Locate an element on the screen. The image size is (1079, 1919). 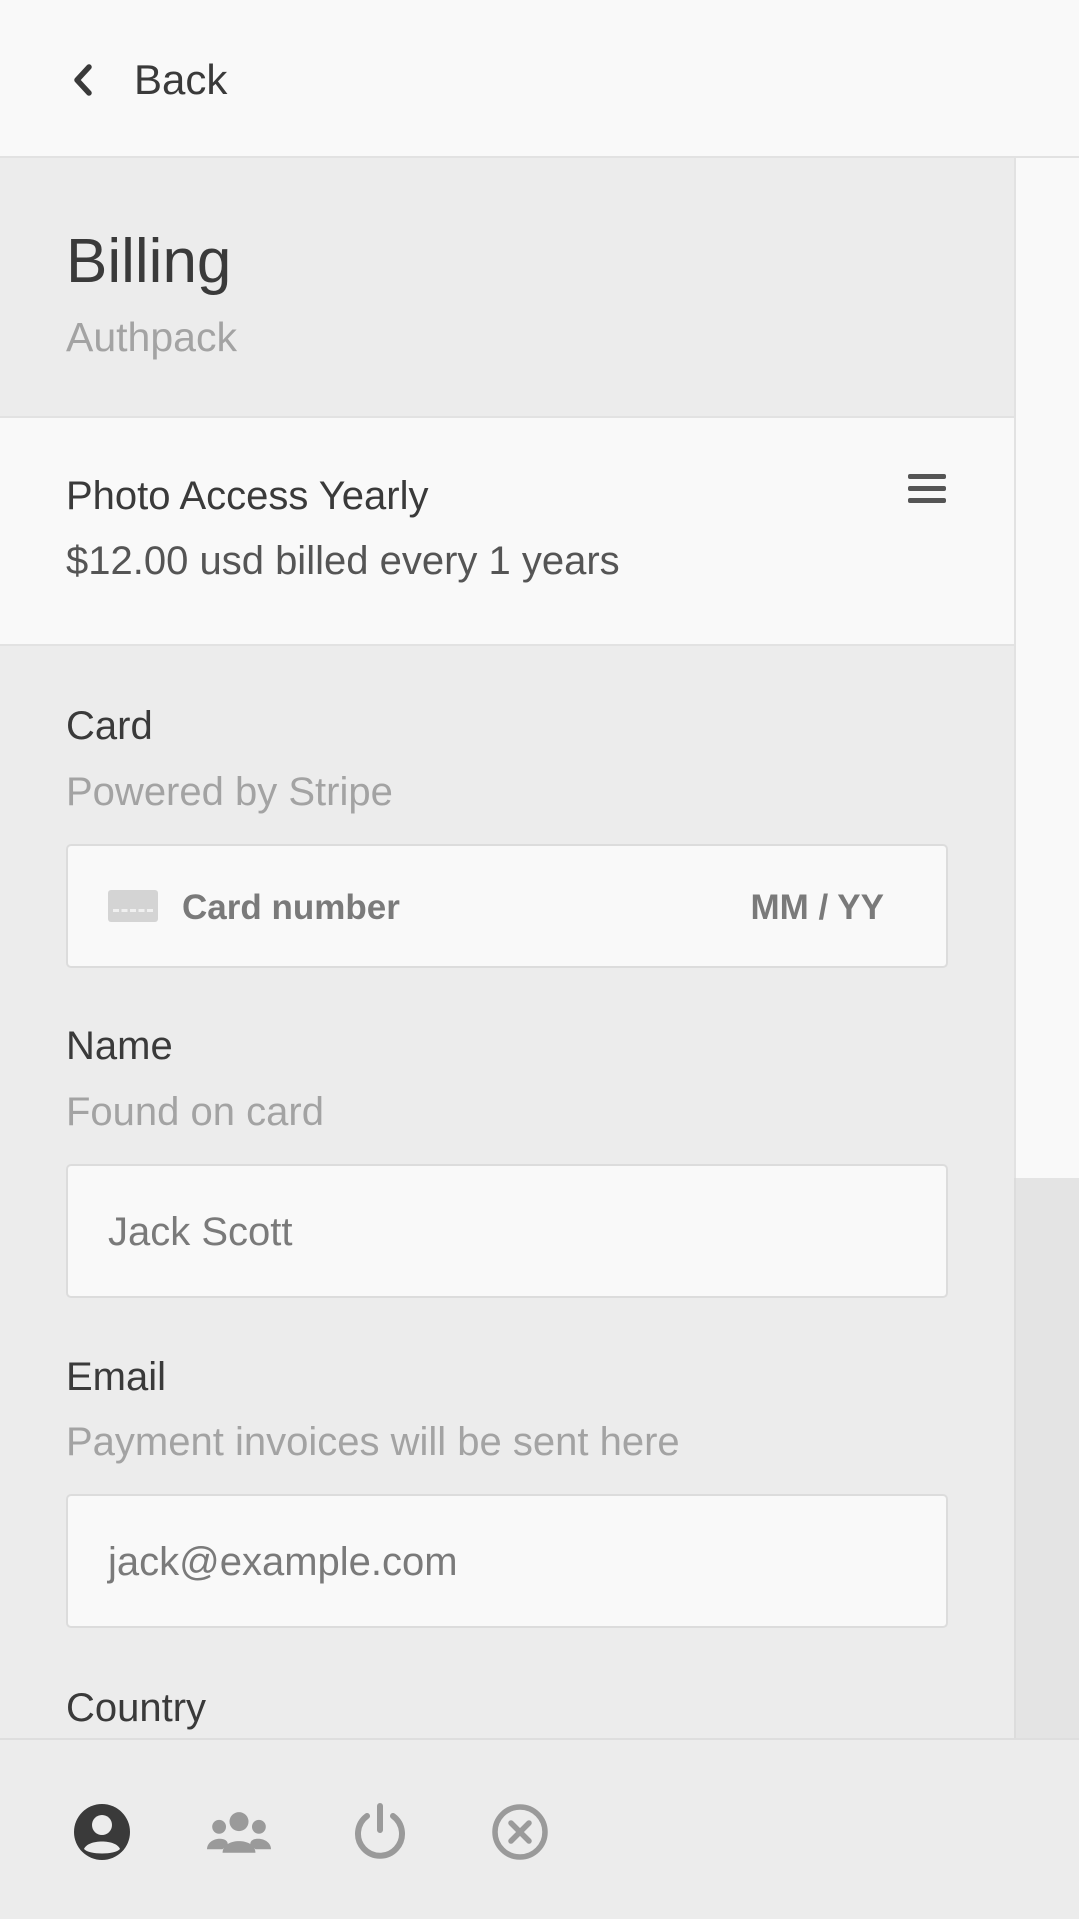
users-group-icon is located at coordinates (239, 1832).